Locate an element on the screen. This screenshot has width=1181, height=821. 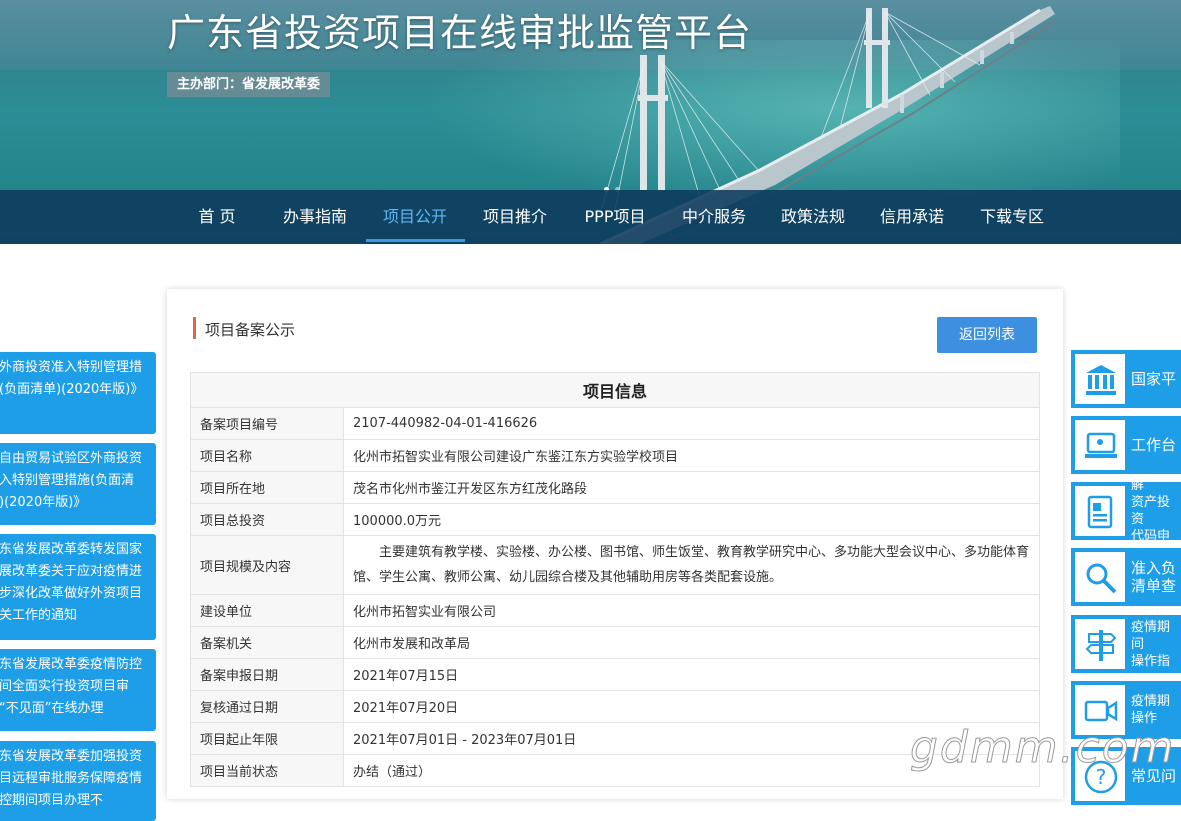
row-label: 项目起止年限 is located at coordinates (267, 738).